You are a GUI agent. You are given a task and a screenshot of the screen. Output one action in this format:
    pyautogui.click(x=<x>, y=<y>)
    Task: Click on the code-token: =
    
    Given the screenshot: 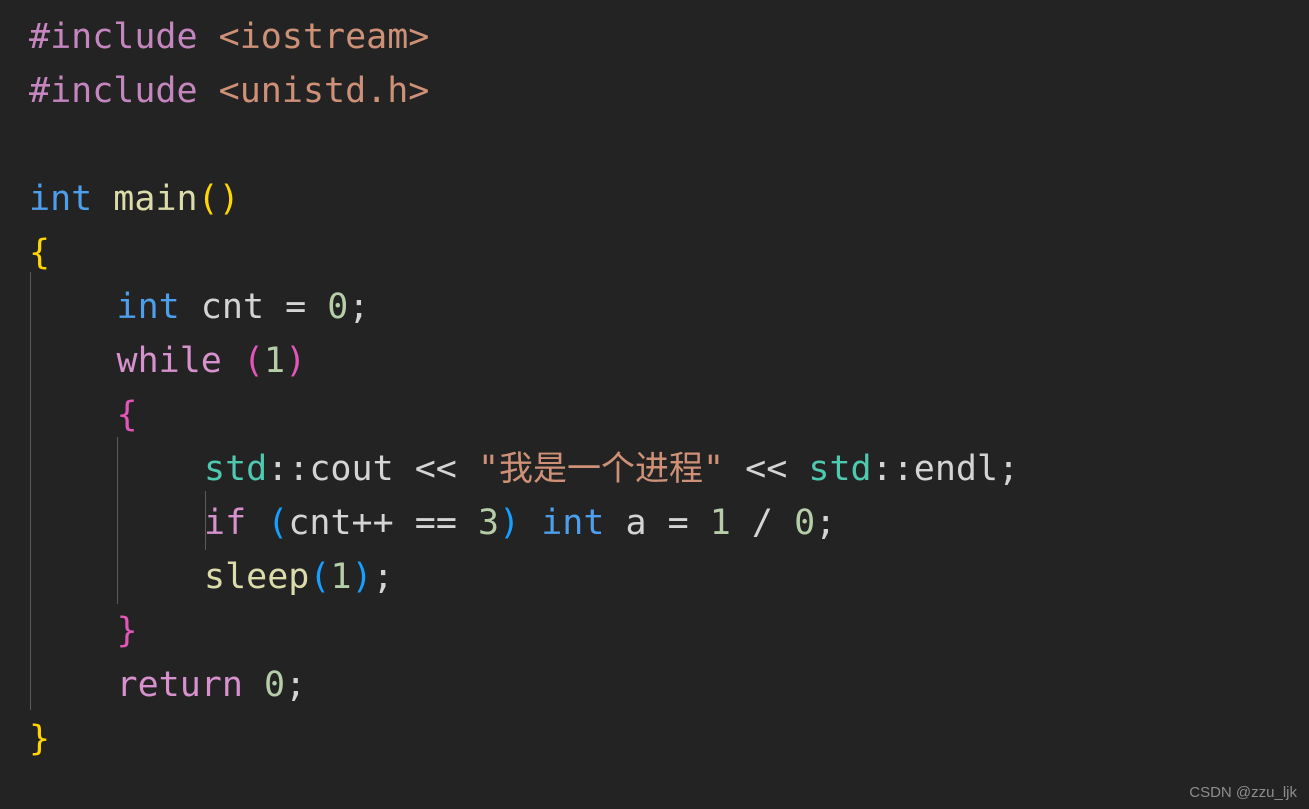 What is the action you would take?
    pyautogui.click(x=296, y=307)
    